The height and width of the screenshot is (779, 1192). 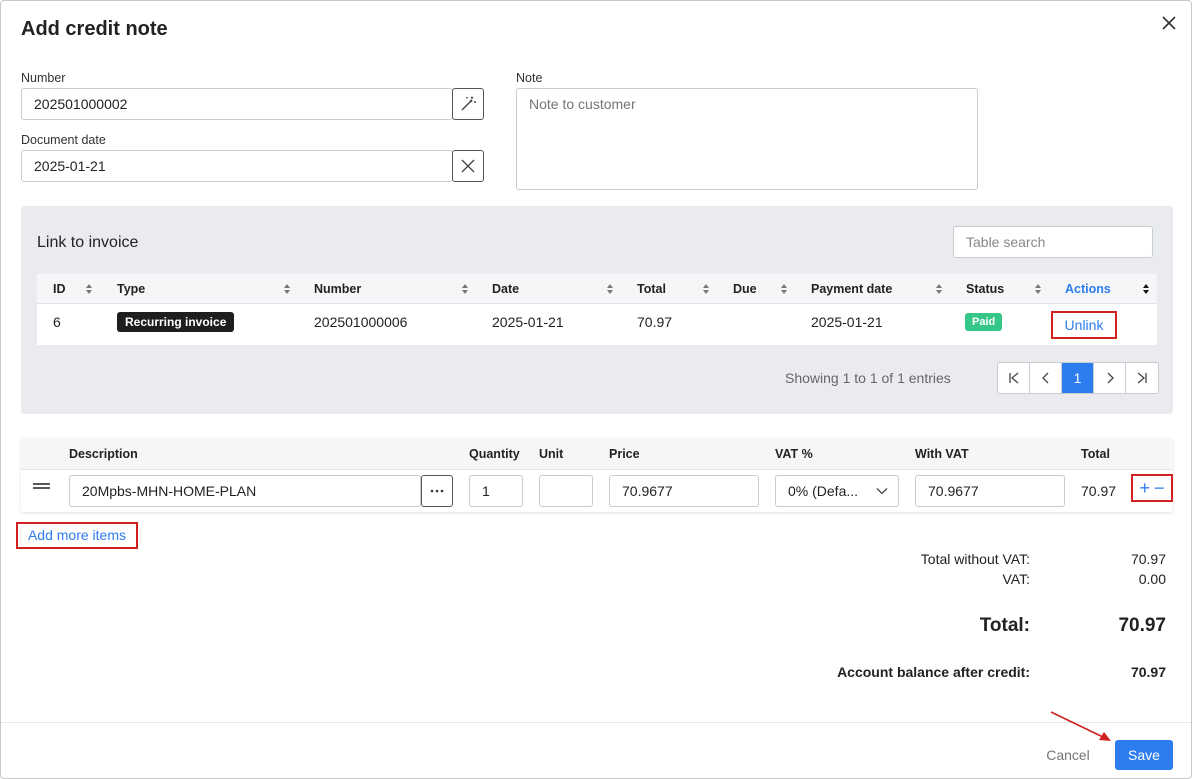 What do you see at coordinates (63, 140) in the screenshot?
I see `document-date-label: Document date` at bounding box center [63, 140].